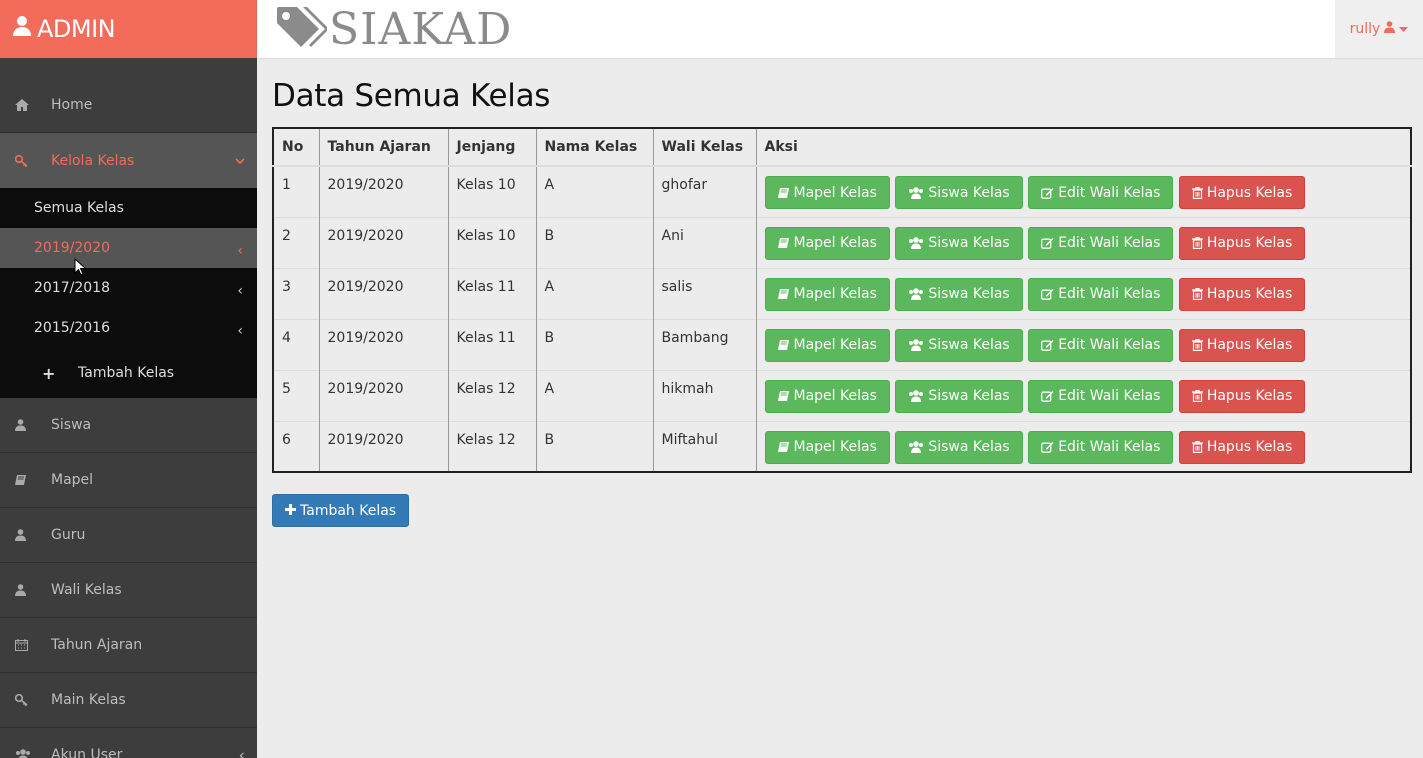 Image resolution: width=1423 pixels, height=758 pixels. What do you see at coordinates (704, 147) in the screenshot?
I see `column-header: Wali Kelas` at bounding box center [704, 147].